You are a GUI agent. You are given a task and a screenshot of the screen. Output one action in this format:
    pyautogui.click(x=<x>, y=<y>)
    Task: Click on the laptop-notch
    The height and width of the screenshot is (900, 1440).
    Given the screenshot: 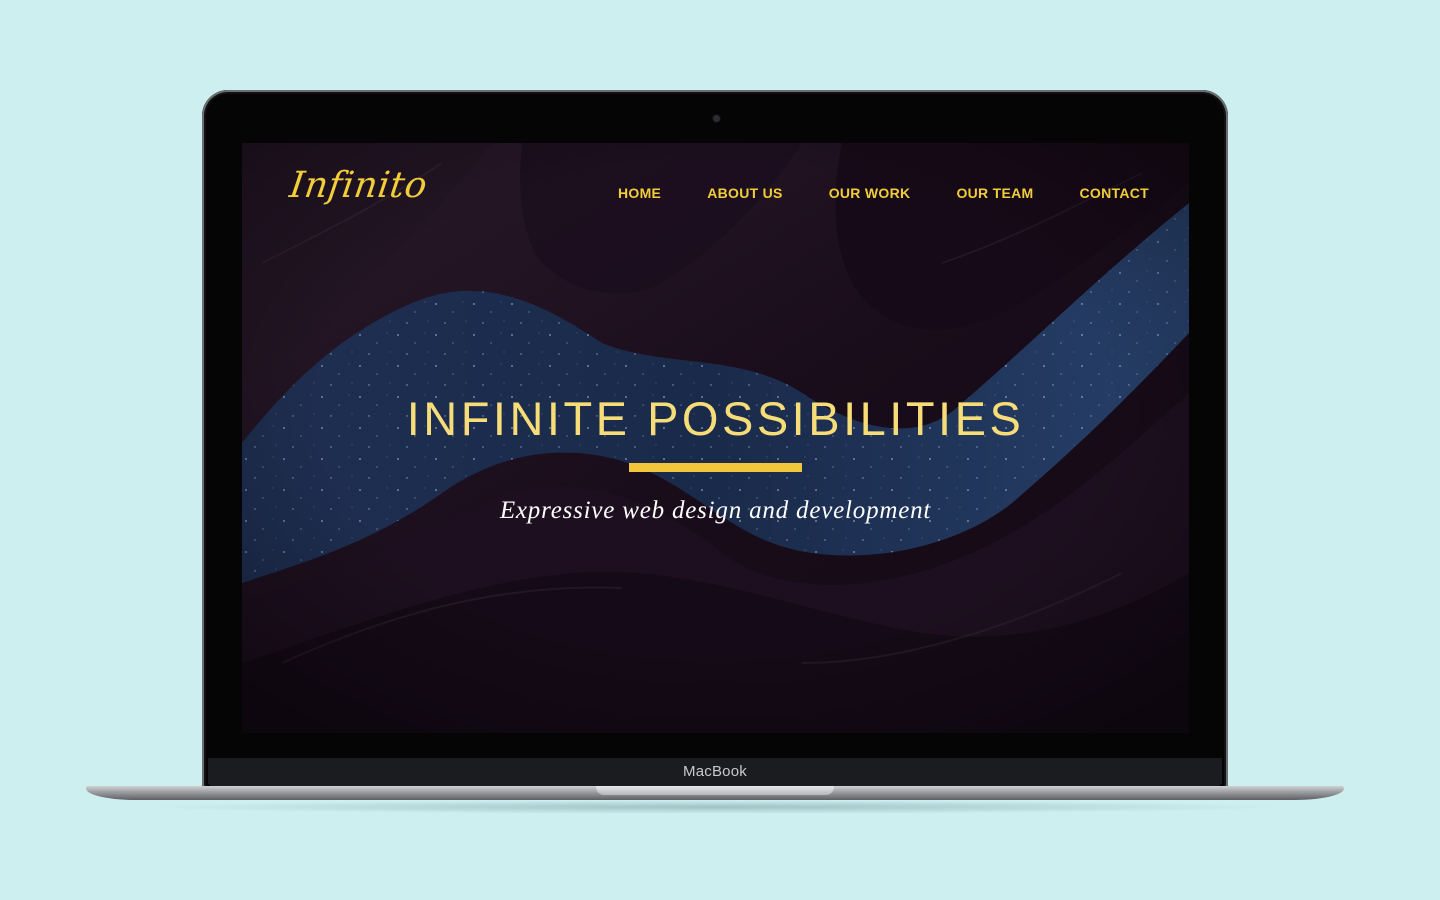 What is the action you would take?
    pyautogui.click(x=715, y=790)
    